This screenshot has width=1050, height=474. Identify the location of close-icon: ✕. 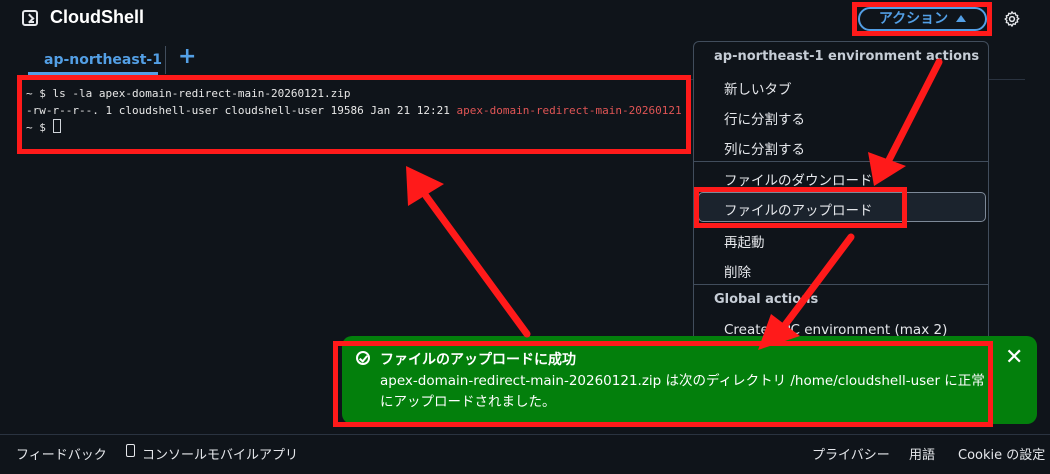
(1014, 358).